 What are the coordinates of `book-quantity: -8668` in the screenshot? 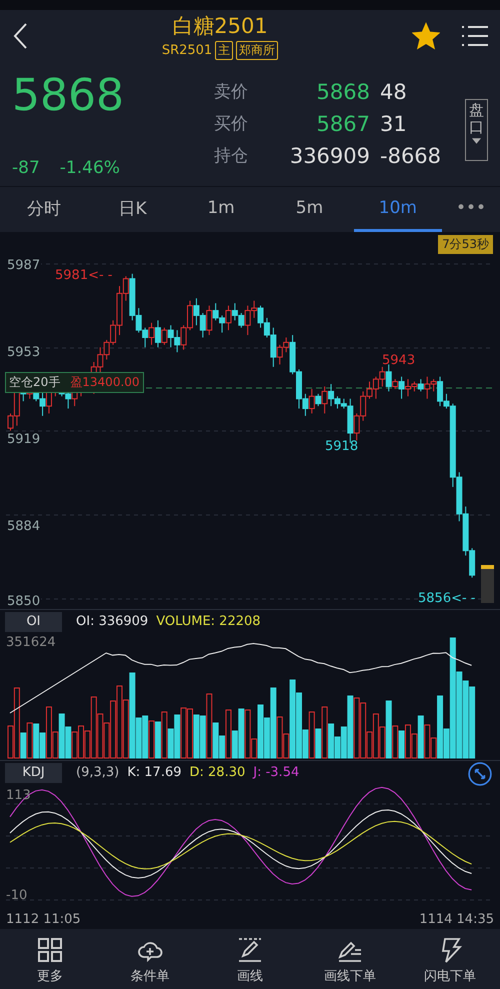 It's located at (411, 156).